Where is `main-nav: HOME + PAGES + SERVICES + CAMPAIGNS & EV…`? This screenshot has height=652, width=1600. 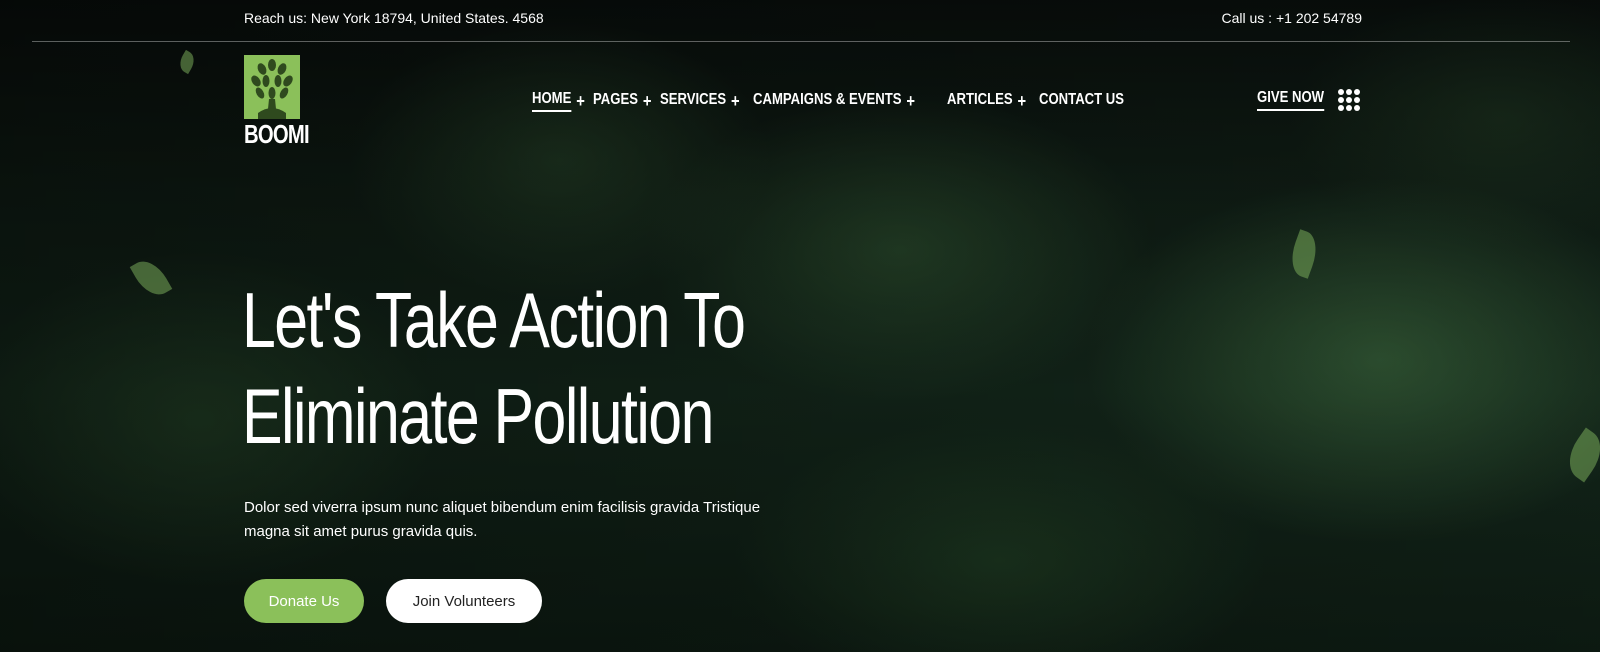 main-nav: HOME + PAGES + SERVICES + CAMPAIGNS & EV… is located at coordinates (828, 101).